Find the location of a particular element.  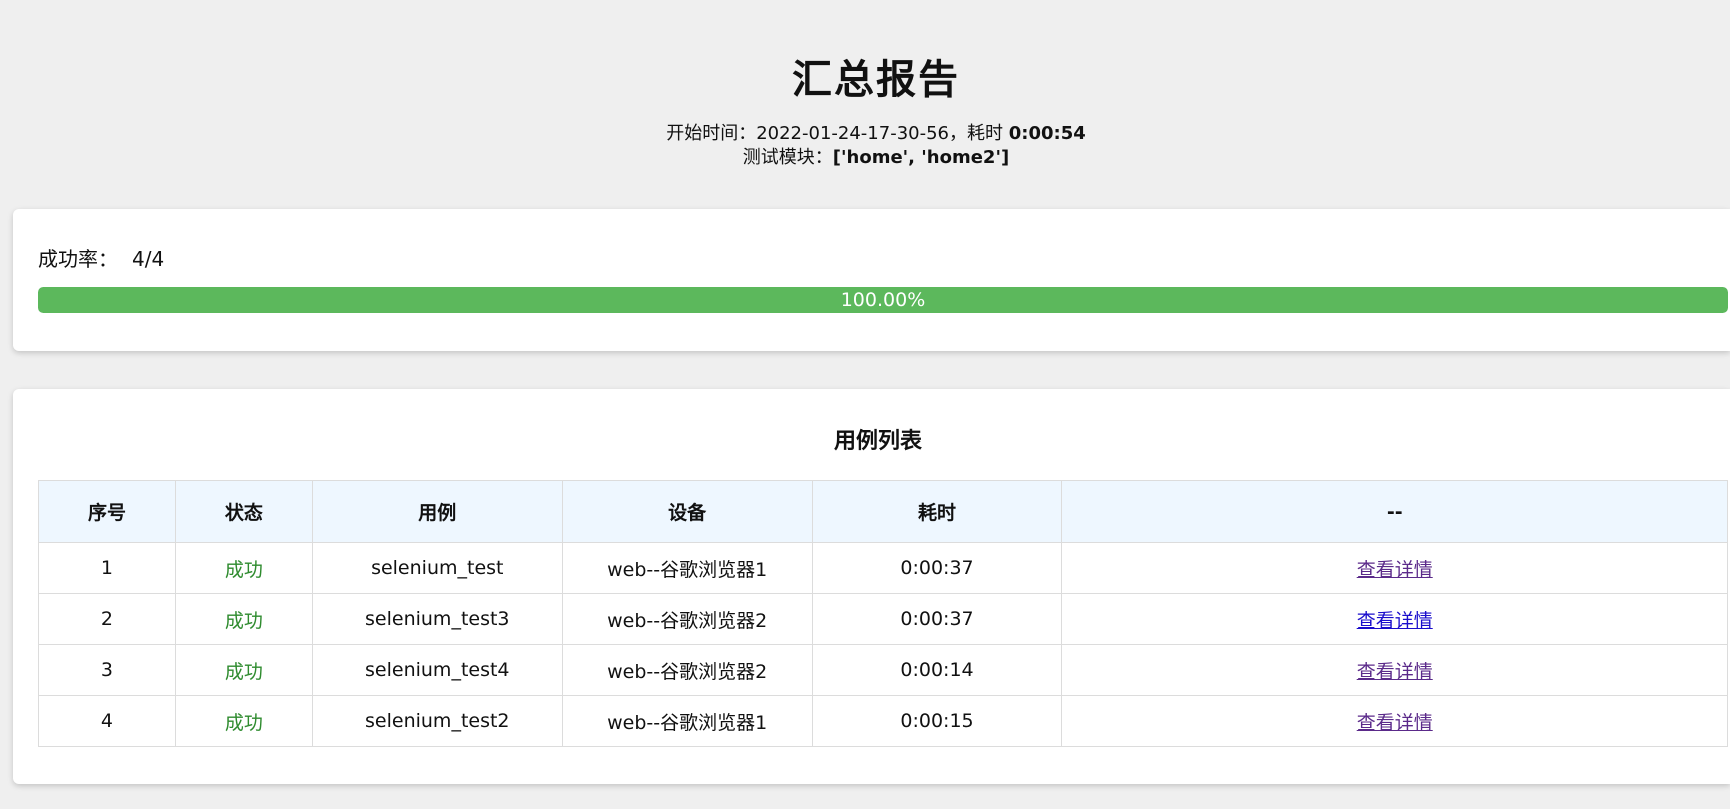

success-rate-label: 成功率： is located at coordinates (78, 259).